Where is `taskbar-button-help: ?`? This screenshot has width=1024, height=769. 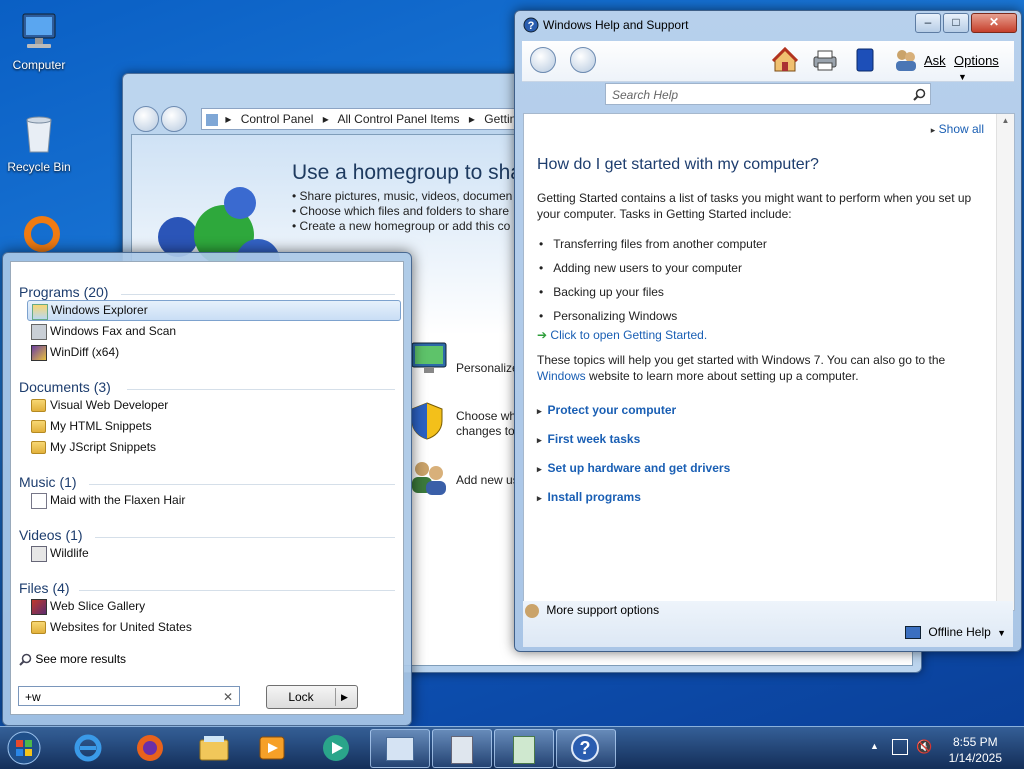
taskbar-button-help: ? is located at coordinates (586, 748).